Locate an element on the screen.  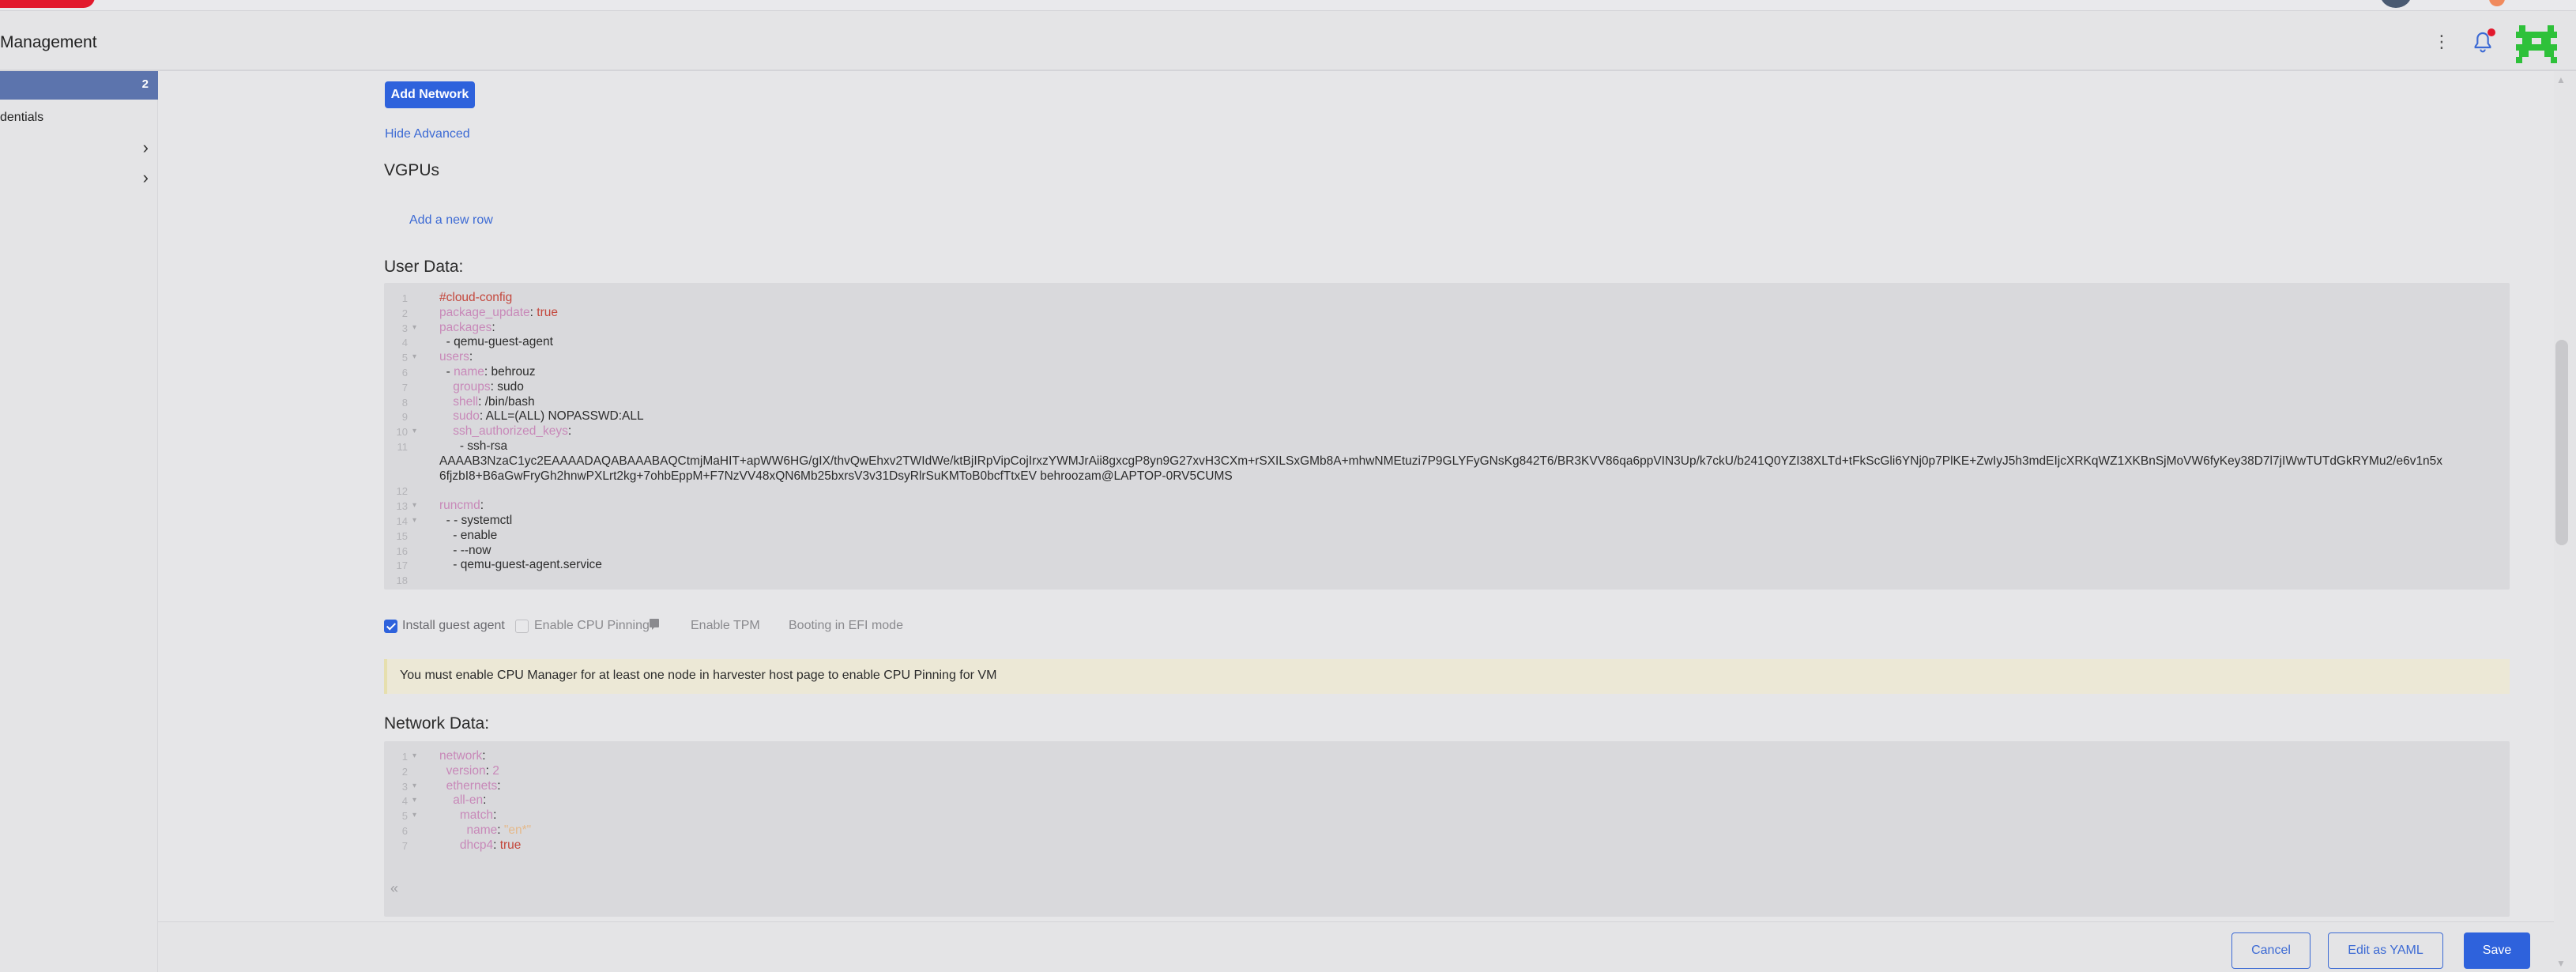
code-line: ethernets: is located at coordinates (473, 786).